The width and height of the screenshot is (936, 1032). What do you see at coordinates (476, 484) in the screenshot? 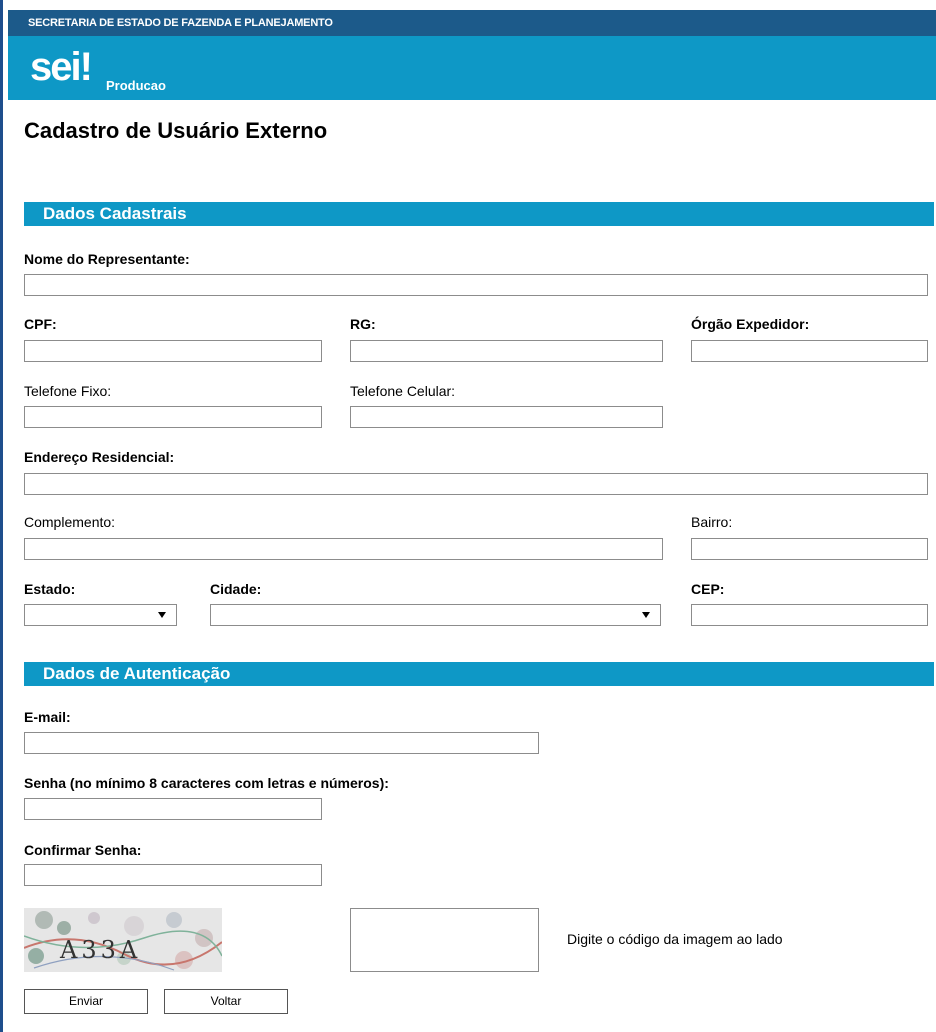
I see `endereco-residencial-input` at bounding box center [476, 484].